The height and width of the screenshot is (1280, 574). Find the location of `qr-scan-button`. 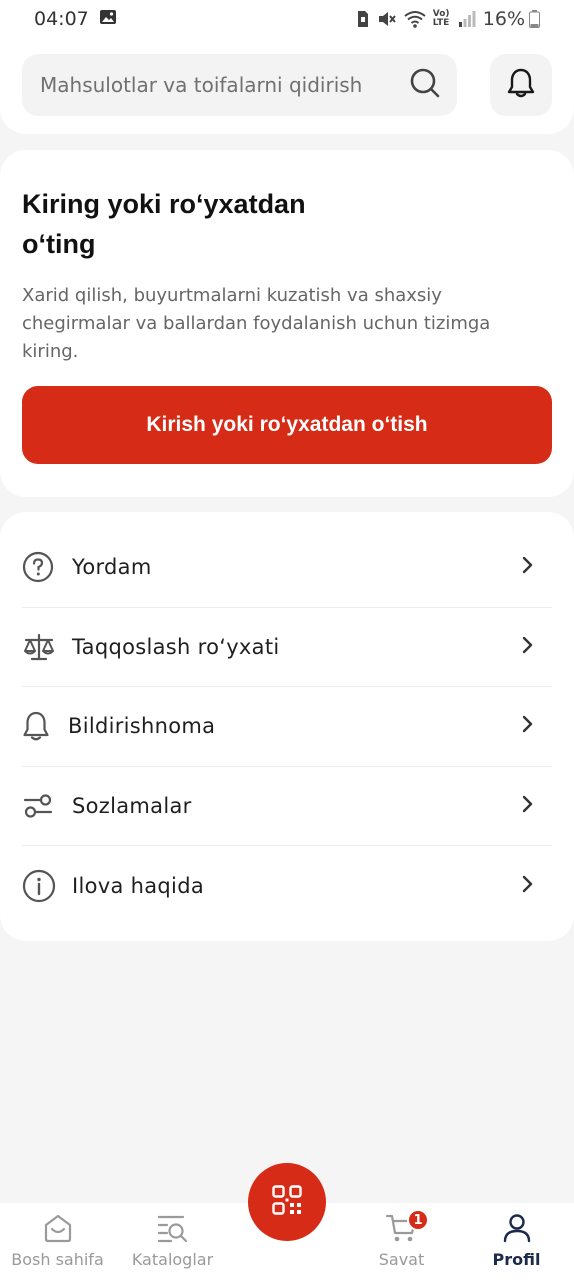

qr-scan-button is located at coordinates (287, 1202).